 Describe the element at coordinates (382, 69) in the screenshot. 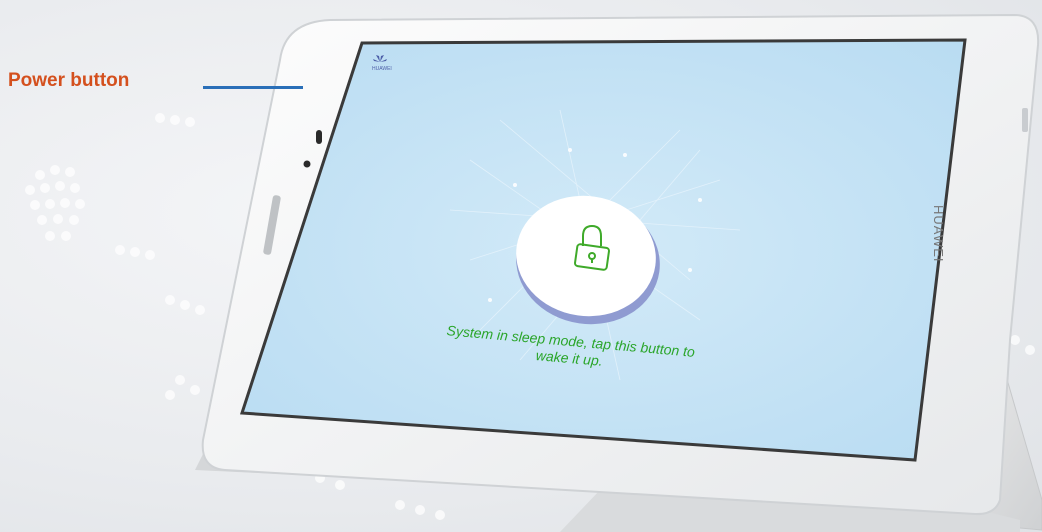

I see `screen-brand-text: HUAWEI` at that location.